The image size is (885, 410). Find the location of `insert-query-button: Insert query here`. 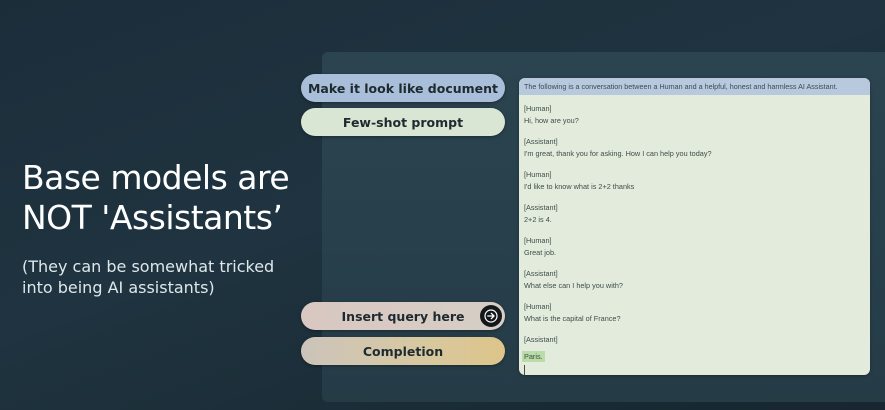

insert-query-button: Insert query here is located at coordinates (403, 316).